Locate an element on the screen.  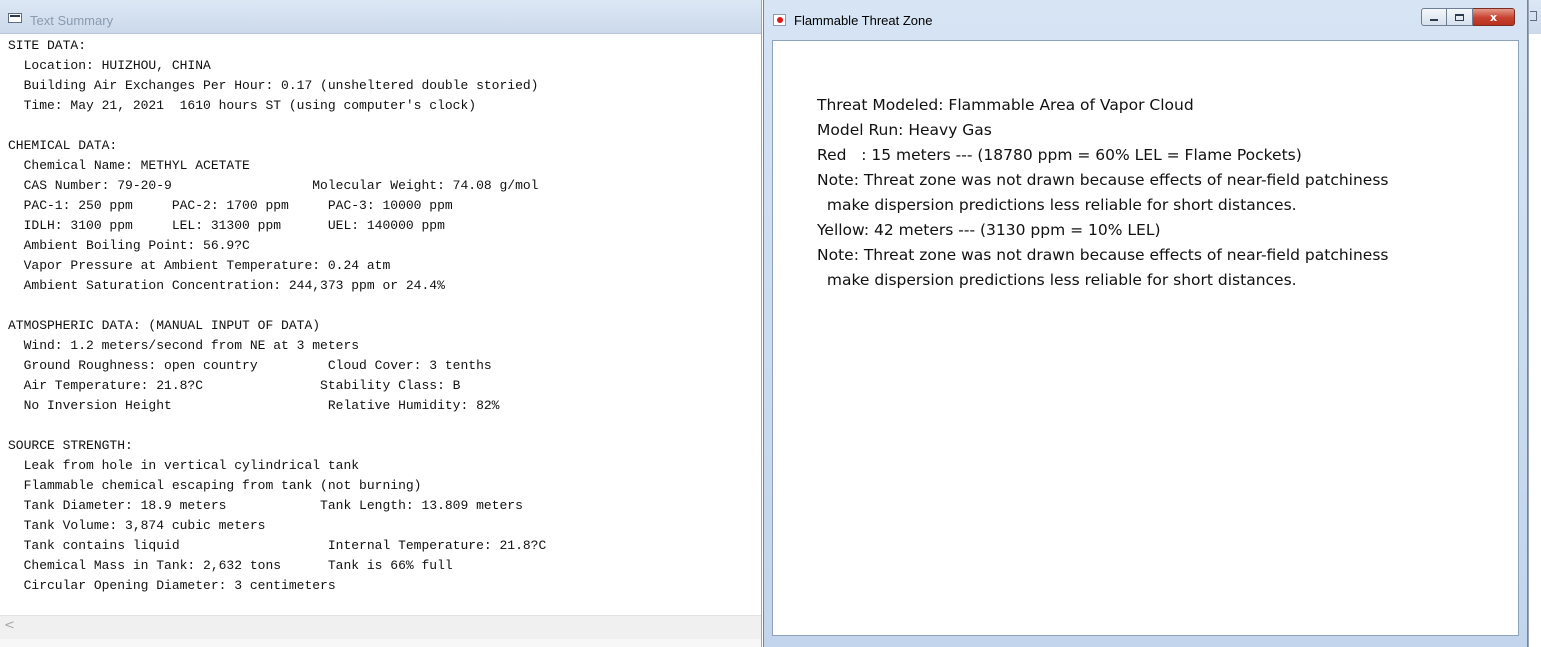
close-icon: x is located at coordinates (1493, 17).